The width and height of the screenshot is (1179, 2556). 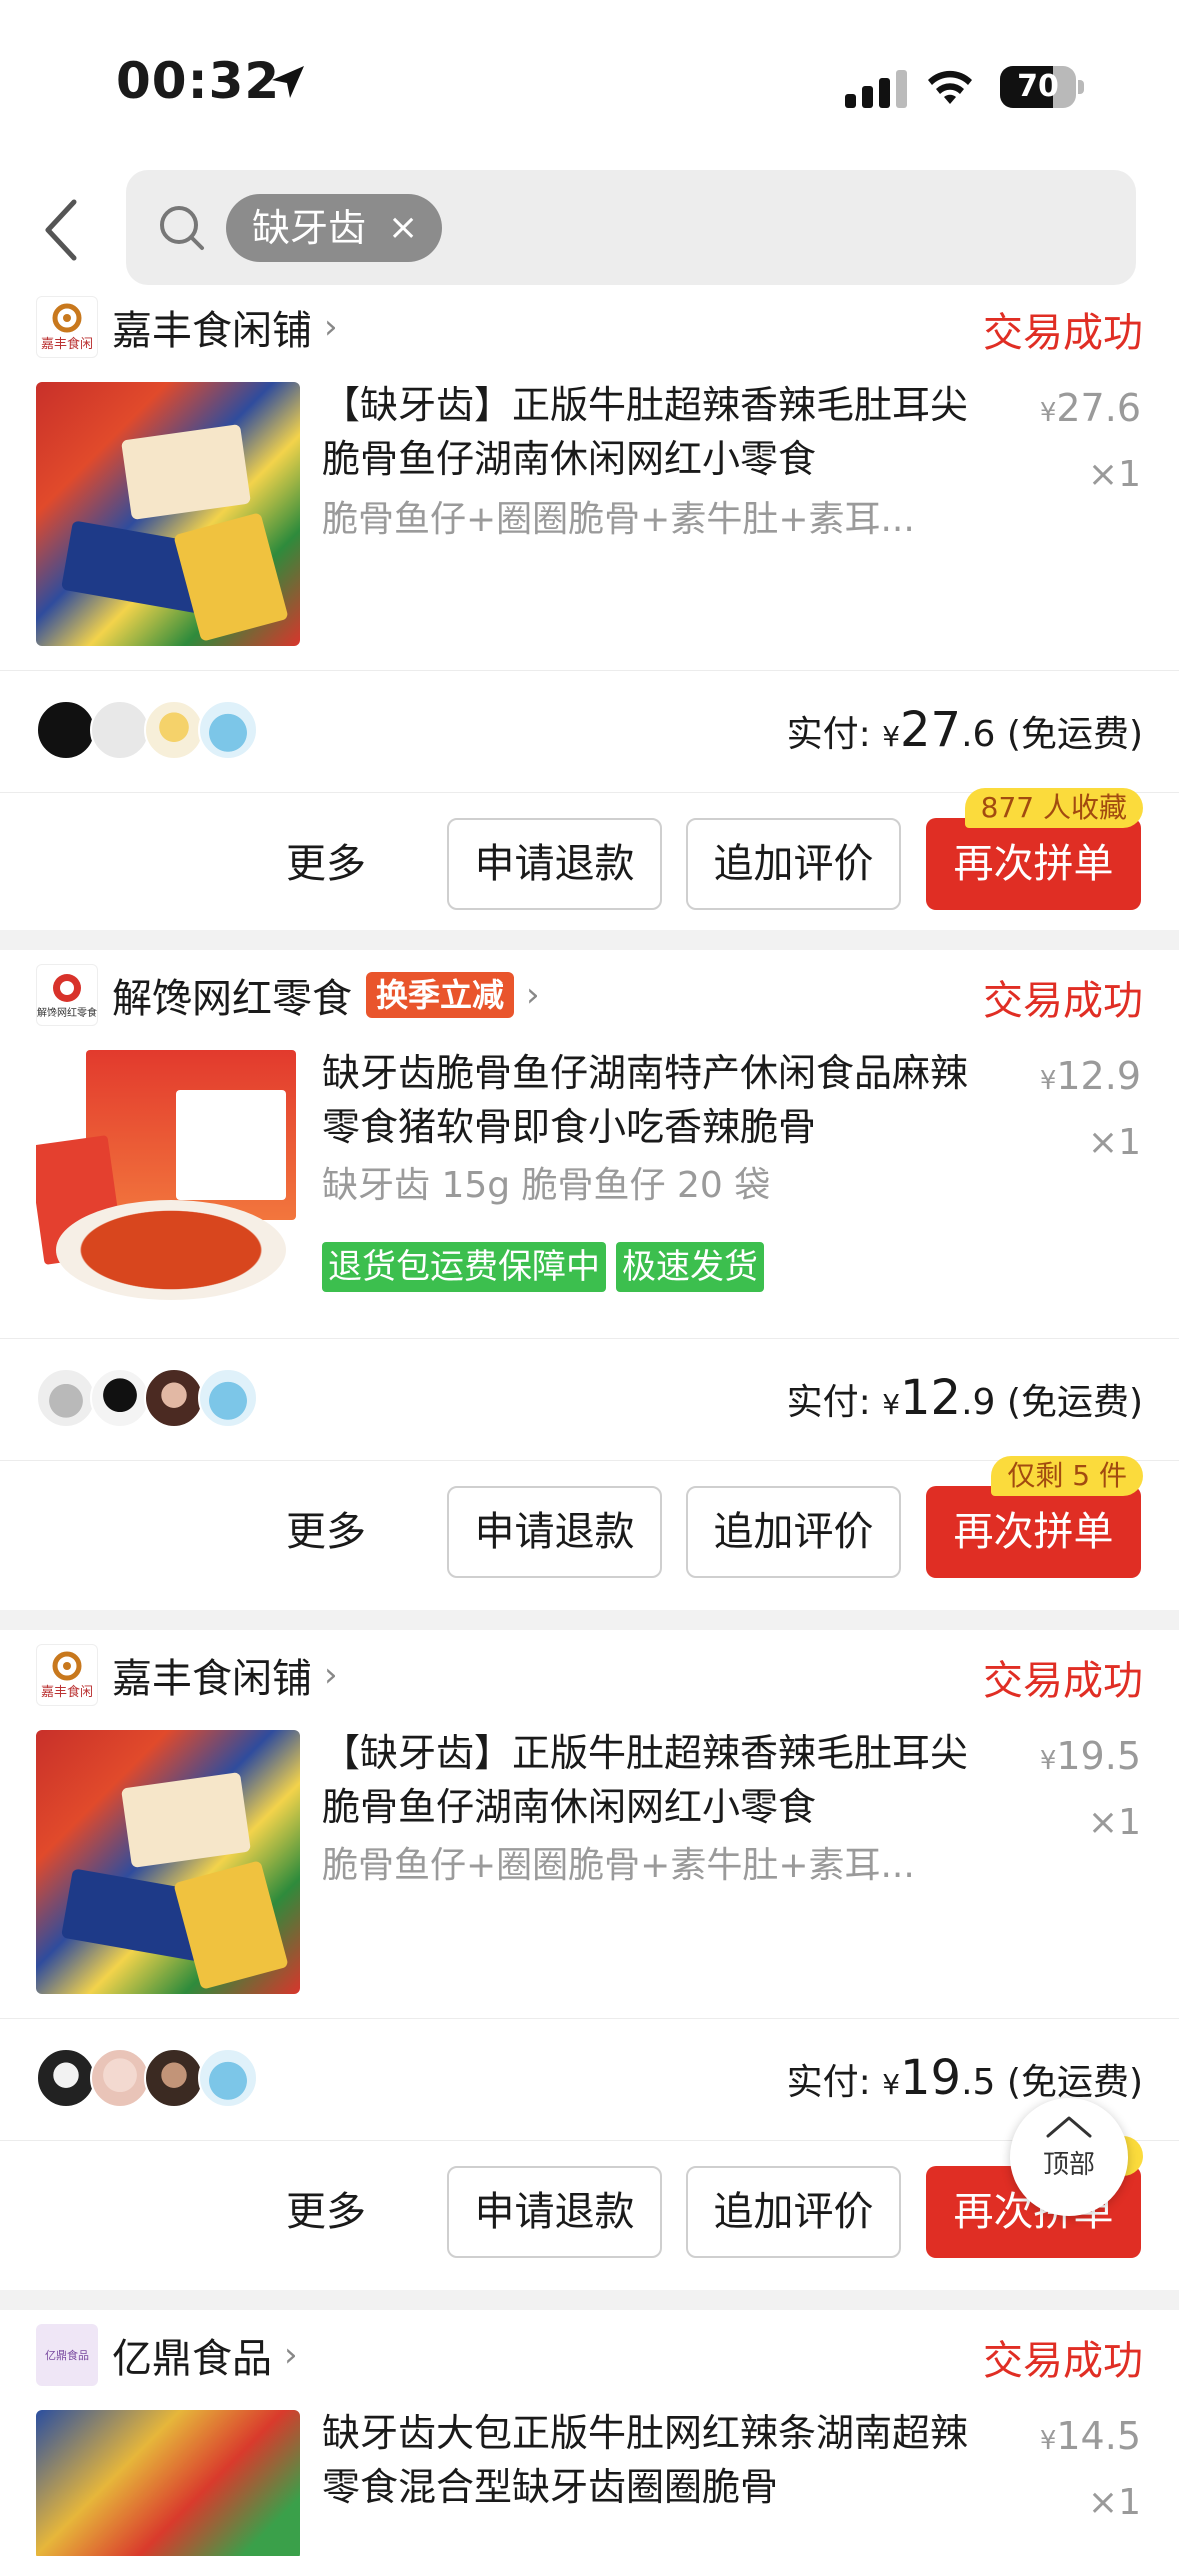 What do you see at coordinates (1053, 808) in the screenshot?
I see `favorites-badge: 877 人收藏` at bounding box center [1053, 808].